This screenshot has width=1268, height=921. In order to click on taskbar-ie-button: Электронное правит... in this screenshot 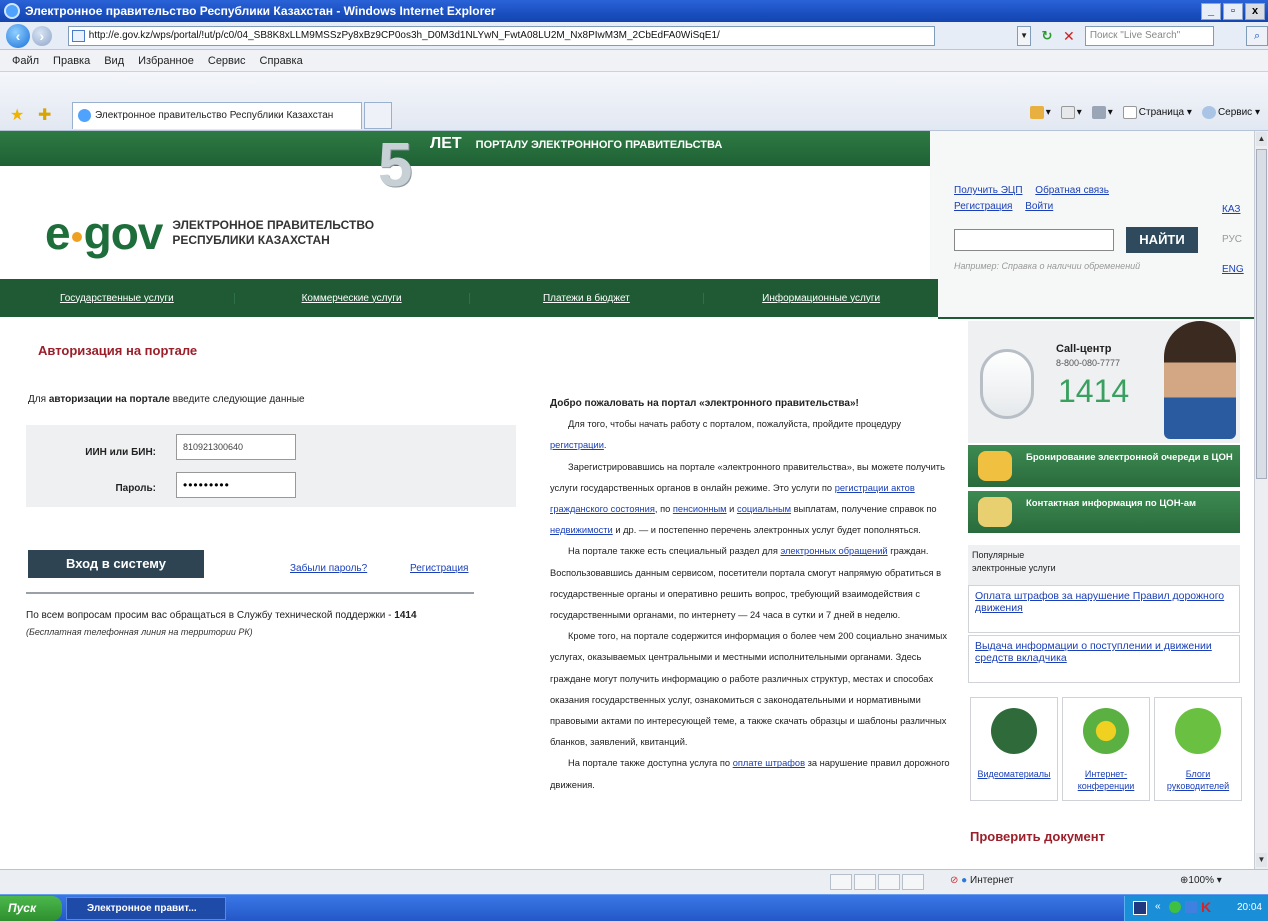, I will do `click(146, 908)`.